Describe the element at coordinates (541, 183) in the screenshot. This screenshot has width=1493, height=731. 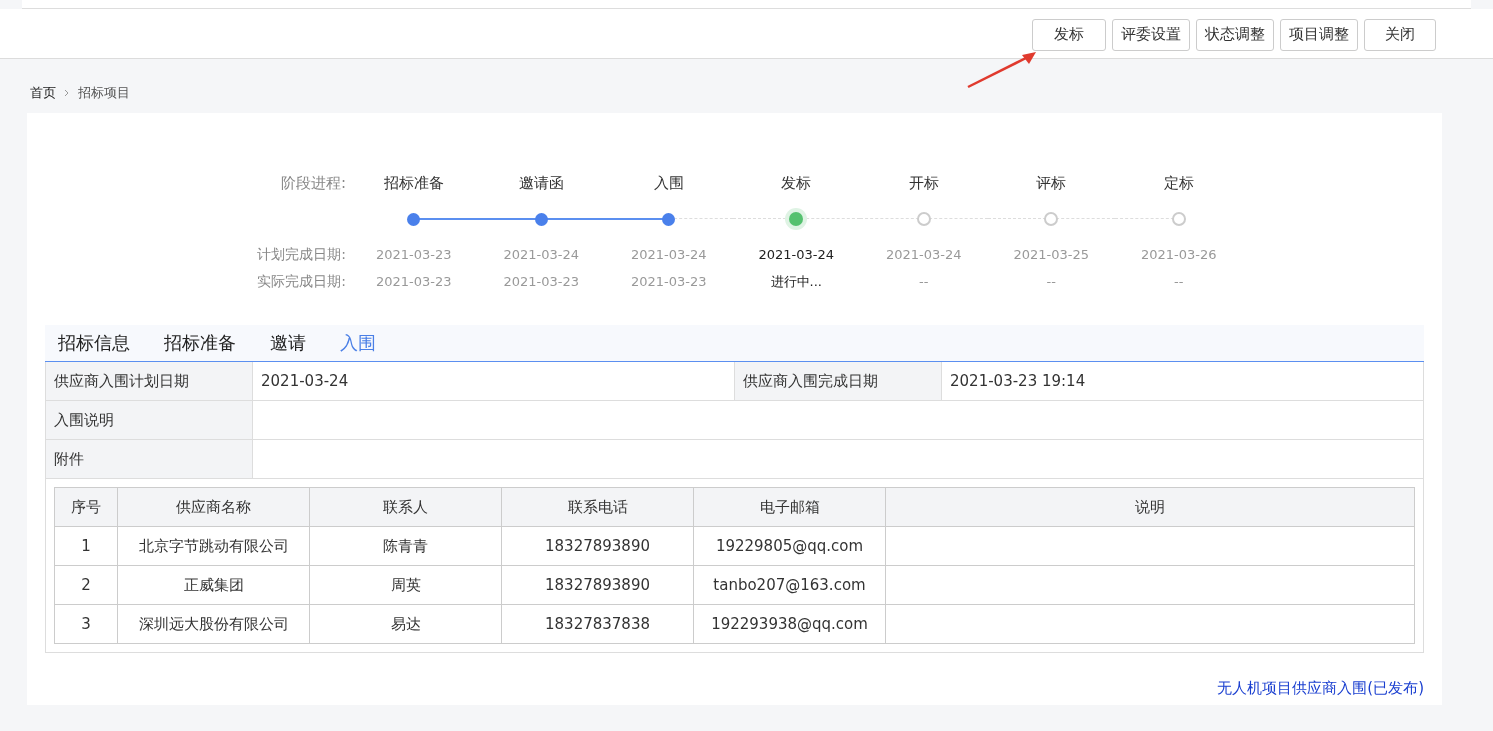
I see `stage-name: 邀请函` at that location.